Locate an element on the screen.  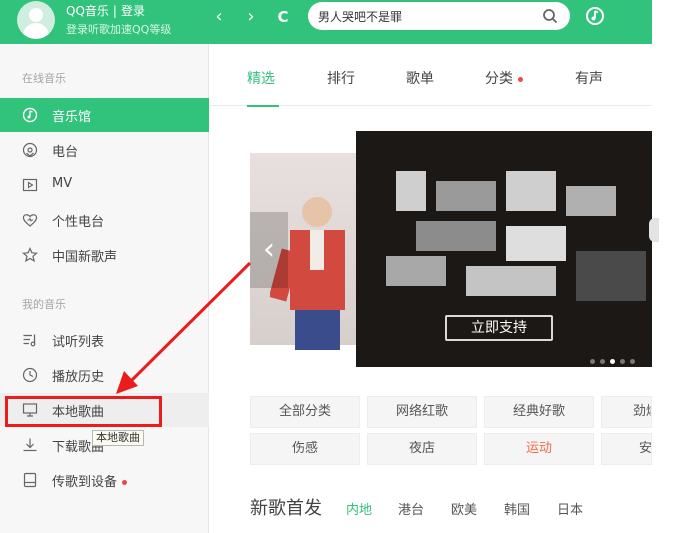
sidebar-item-trial-list: 试听列表 is located at coordinates (104, 340).